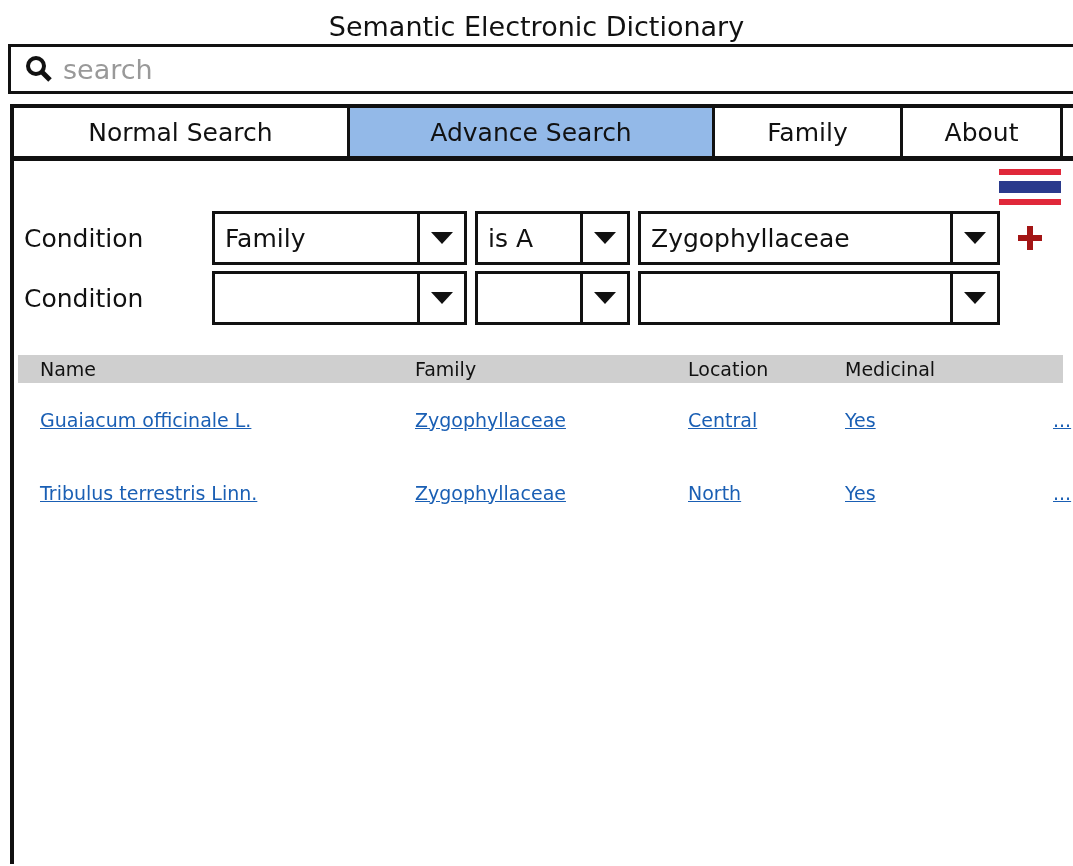  I want to click on tab: Advance Search, so click(532, 132).